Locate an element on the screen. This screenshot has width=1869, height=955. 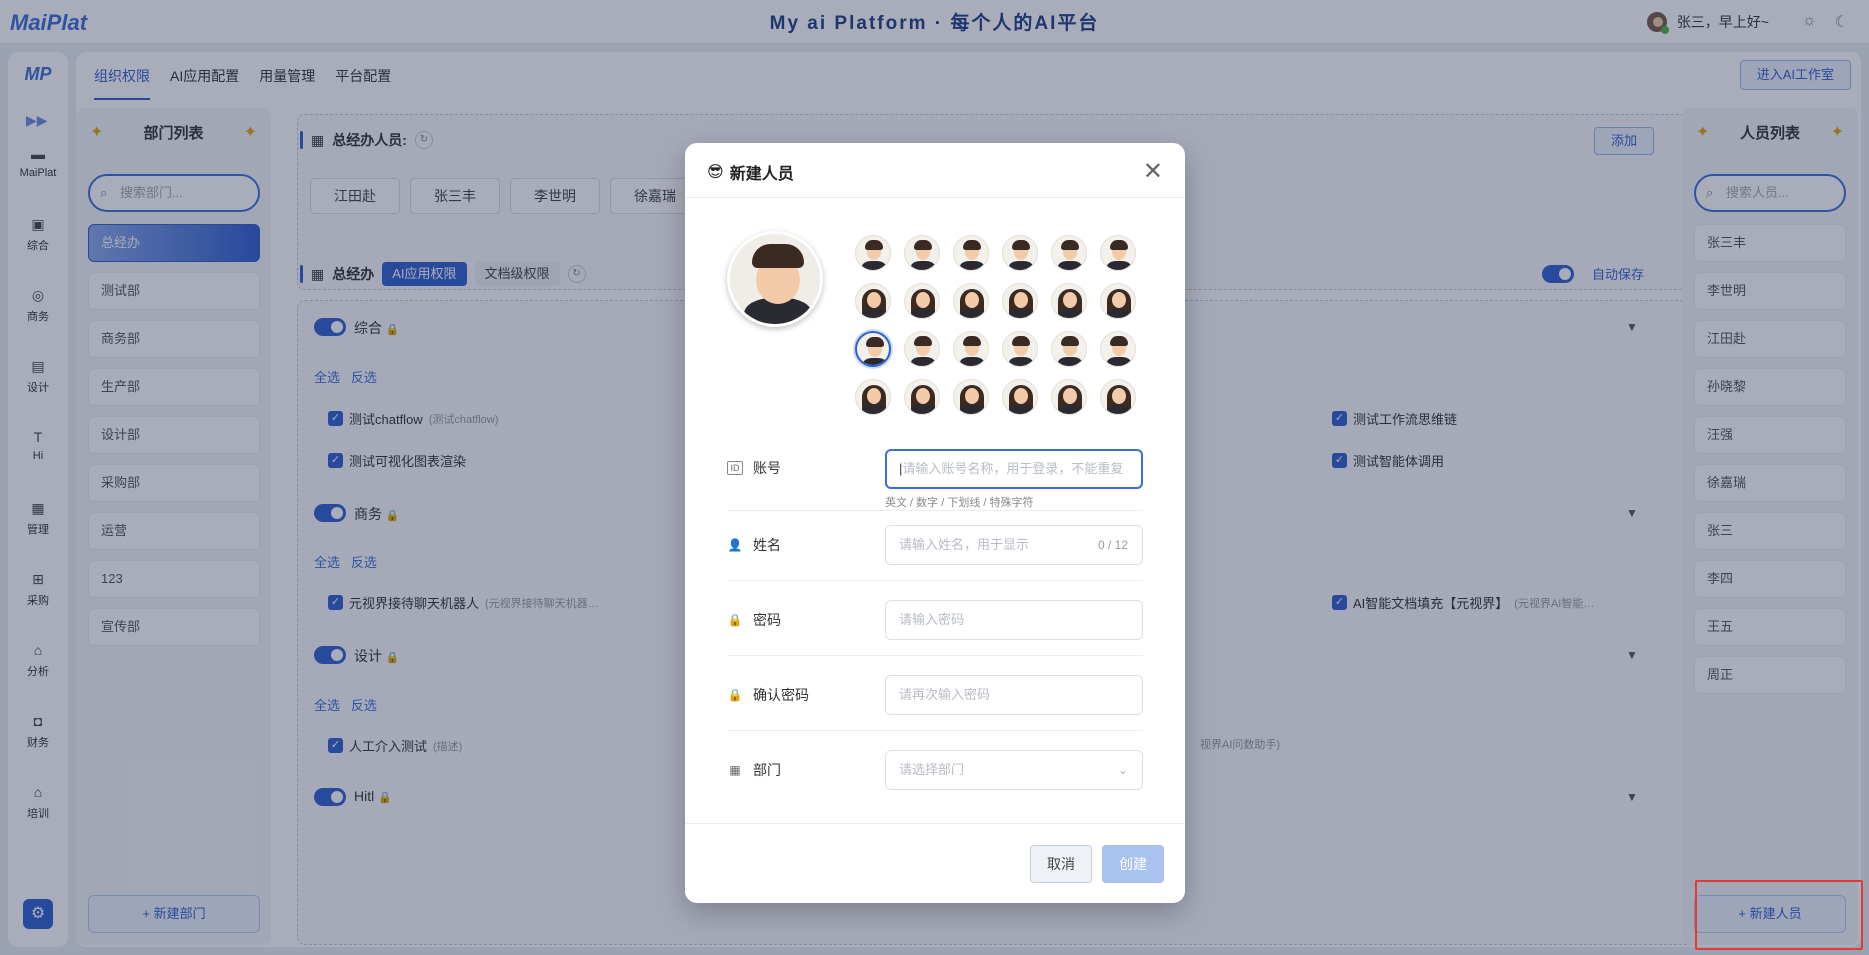
building-icon: ▦ is located at coordinates (735, 770).